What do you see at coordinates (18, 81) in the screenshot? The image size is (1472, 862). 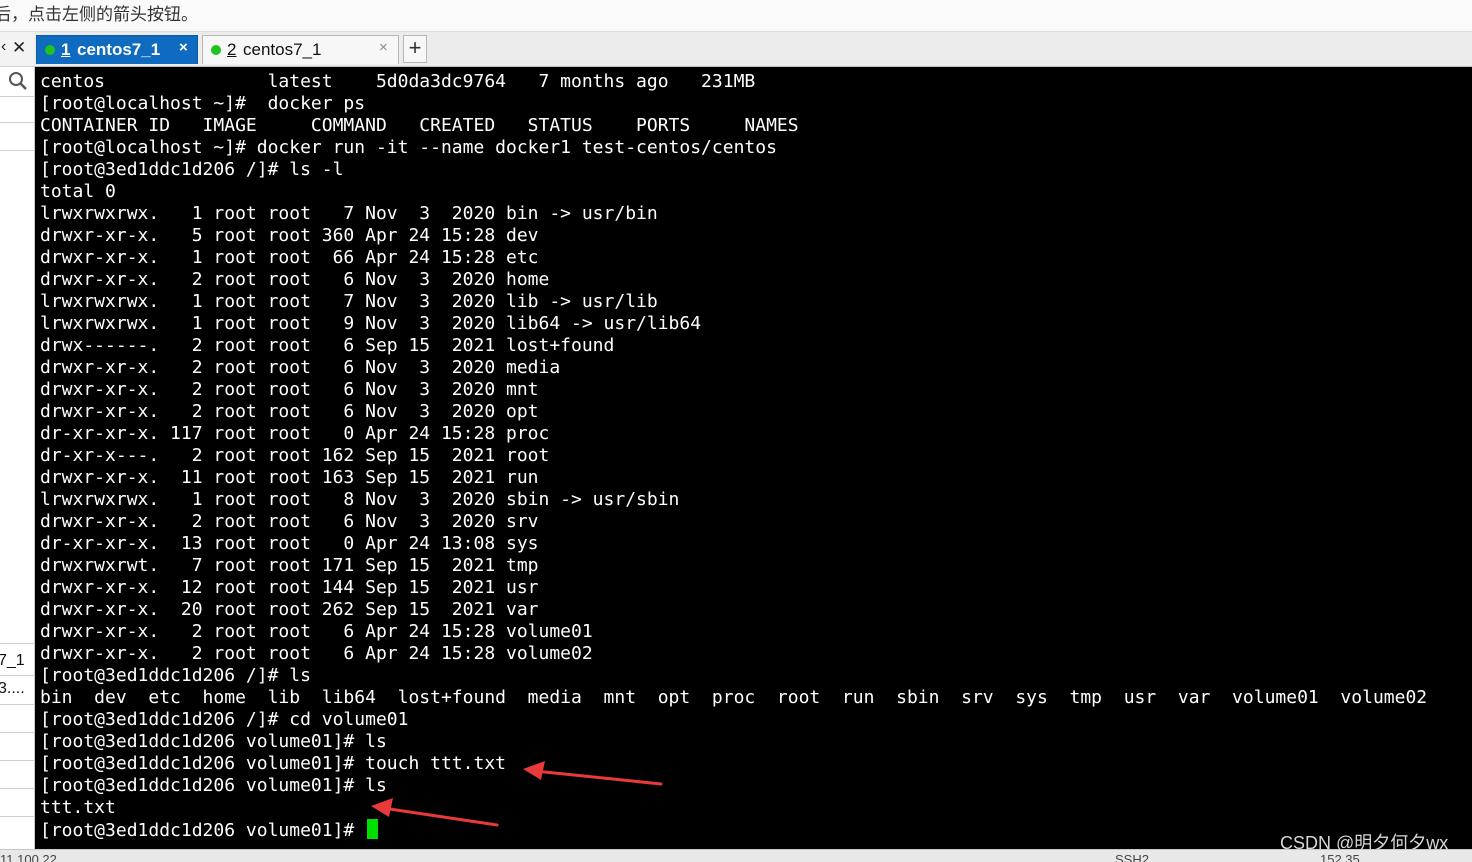 I see `search-icon` at bounding box center [18, 81].